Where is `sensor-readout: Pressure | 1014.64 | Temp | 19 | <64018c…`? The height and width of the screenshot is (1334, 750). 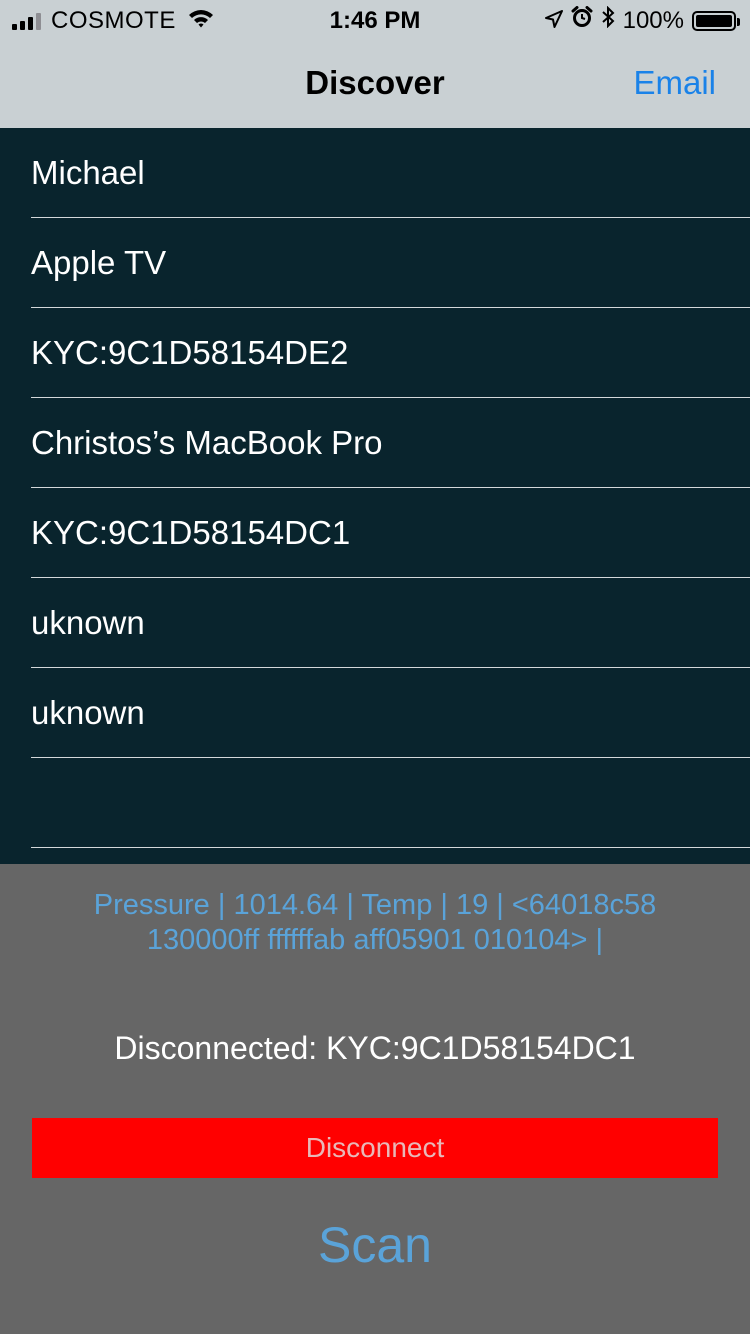
sensor-readout: Pressure | 1014.64 | Temp | 19 | <64018c… is located at coordinates (375, 923).